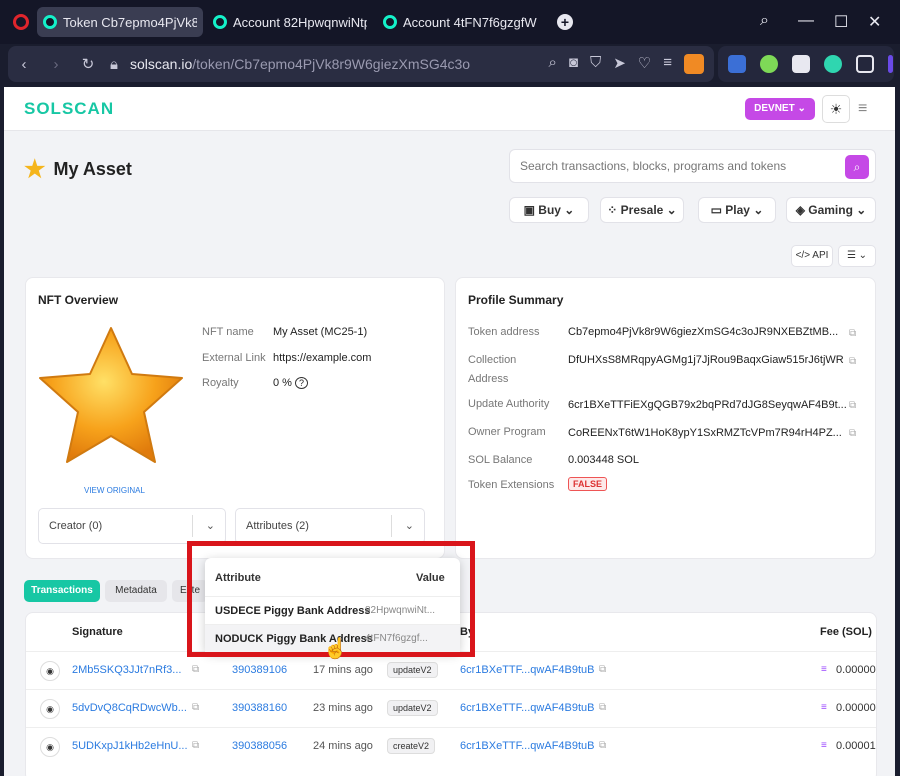 Image resolution: width=900 pixels, height=776 pixels. I want to click on extension-s-icon, so click(801, 64).